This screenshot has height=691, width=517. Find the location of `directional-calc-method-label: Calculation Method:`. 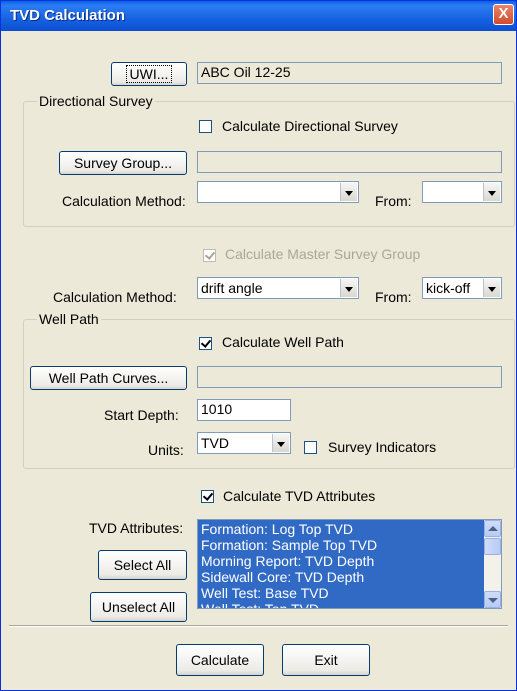

directional-calc-method-label: Calculation Method: is located at coordinates (124, 201).